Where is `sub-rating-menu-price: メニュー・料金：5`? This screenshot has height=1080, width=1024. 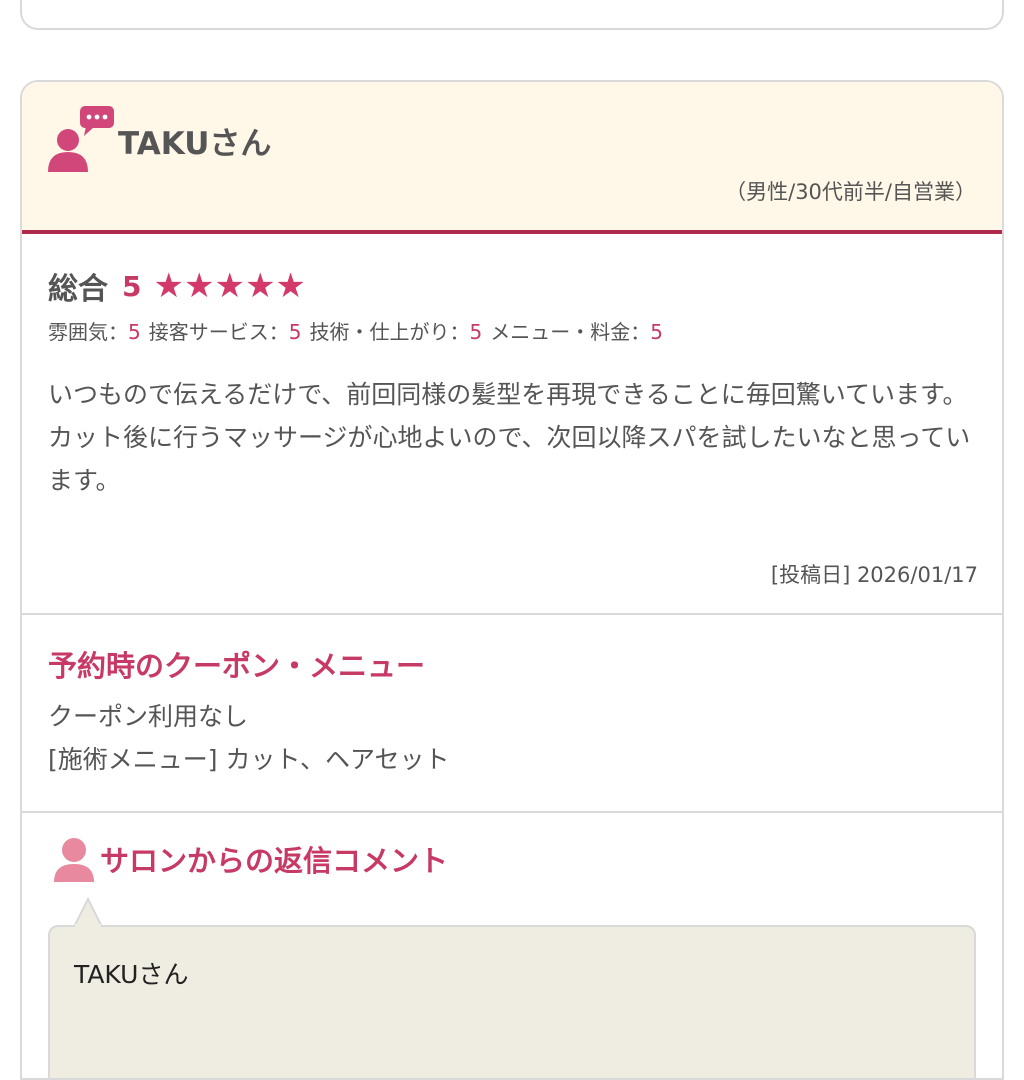
sub-rating-menu-price: メニュー・料金：5 is located at coordinates (576, 330).